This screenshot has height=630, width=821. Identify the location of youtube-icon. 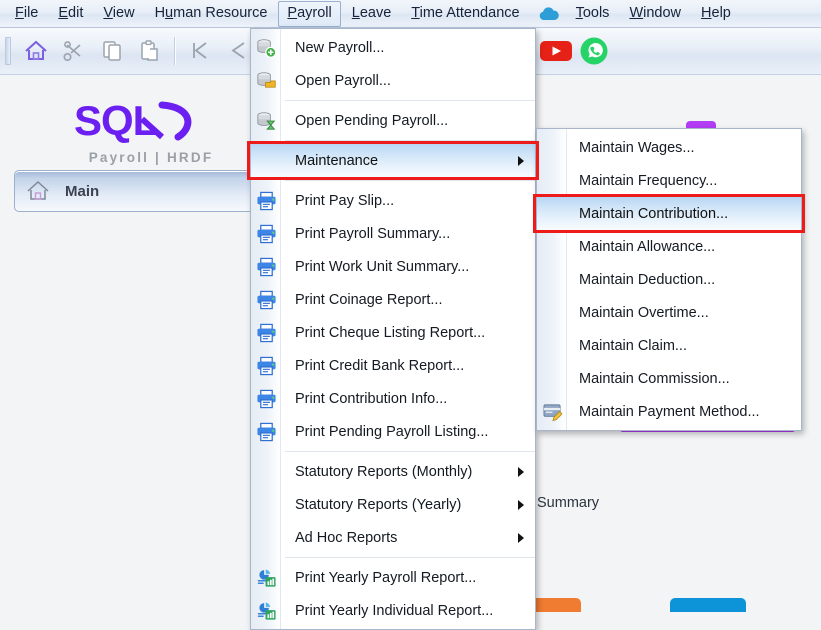
(556, 51).